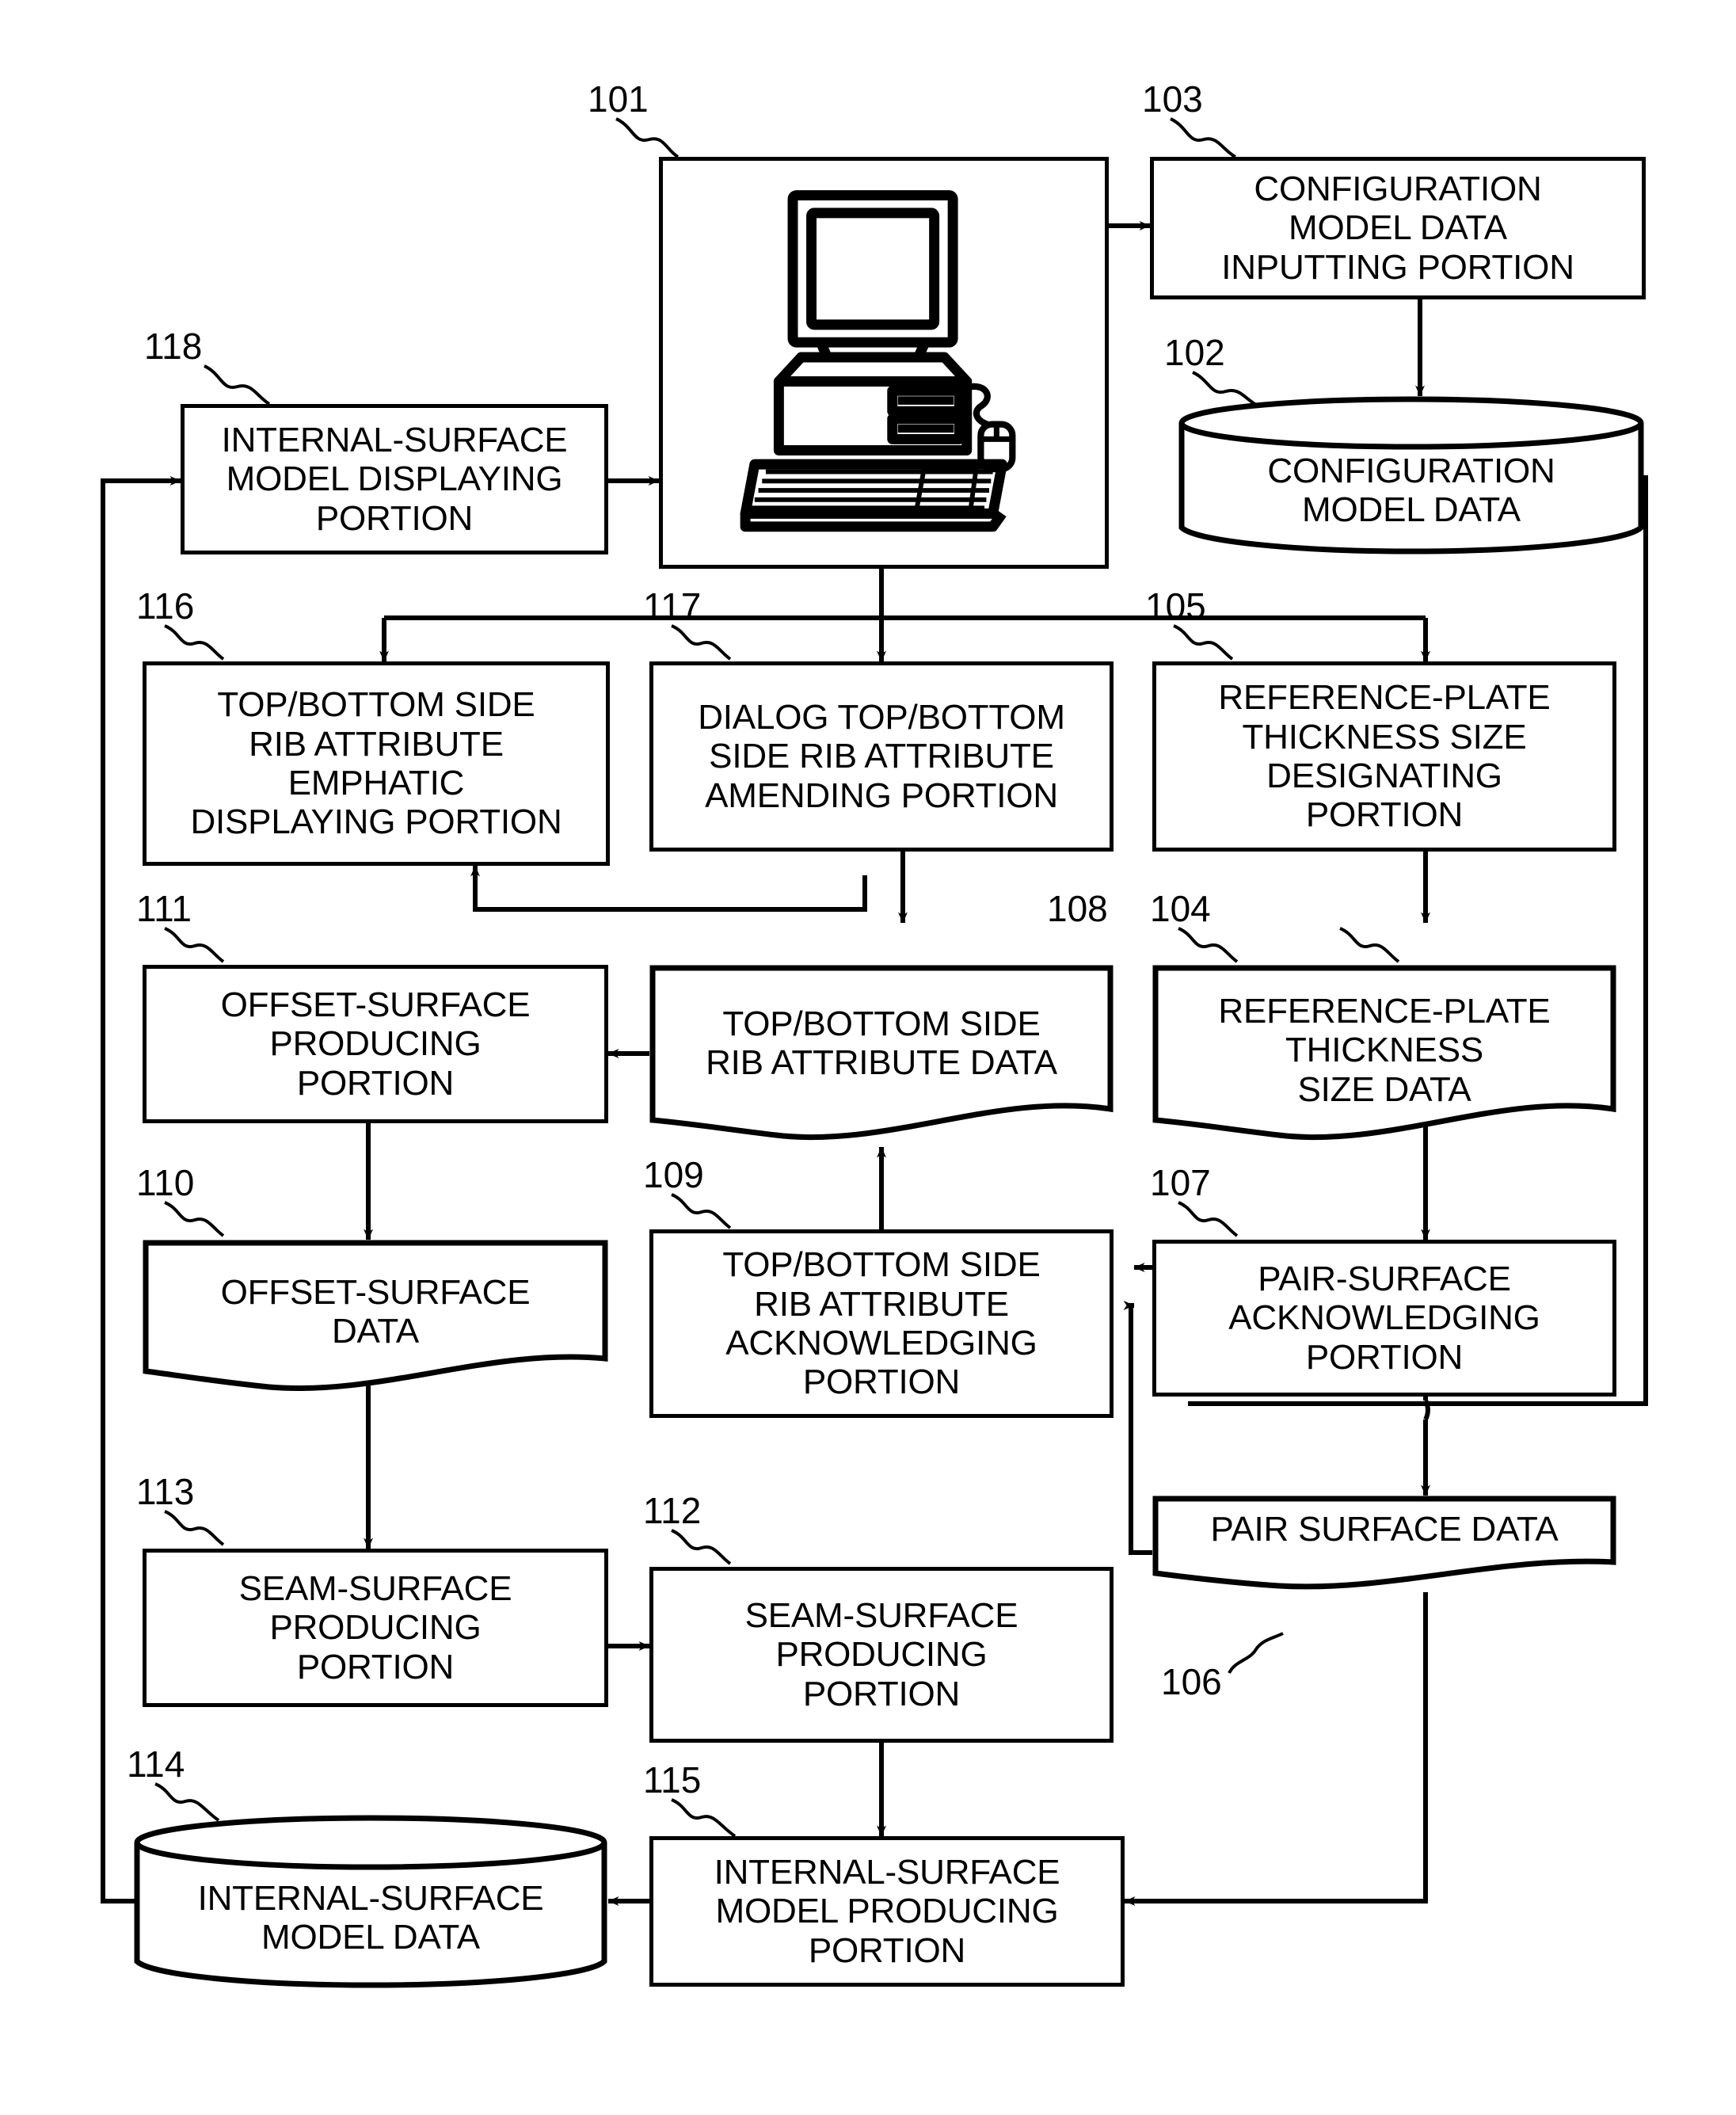 The width and height of the screenshot is (1736, 2115). What do you see at coordinates (673, 1511) in the screenshot?
I see `refnum-112: 112` at bounding box center [673, 1511].